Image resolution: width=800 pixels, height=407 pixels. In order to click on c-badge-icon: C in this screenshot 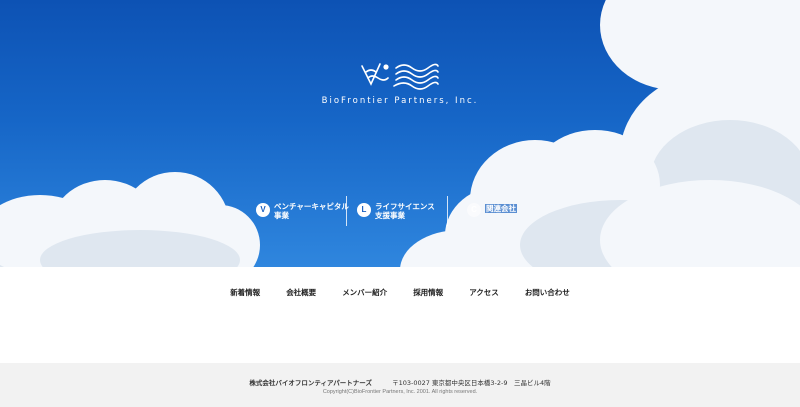, I will do `click(474, 210)`.